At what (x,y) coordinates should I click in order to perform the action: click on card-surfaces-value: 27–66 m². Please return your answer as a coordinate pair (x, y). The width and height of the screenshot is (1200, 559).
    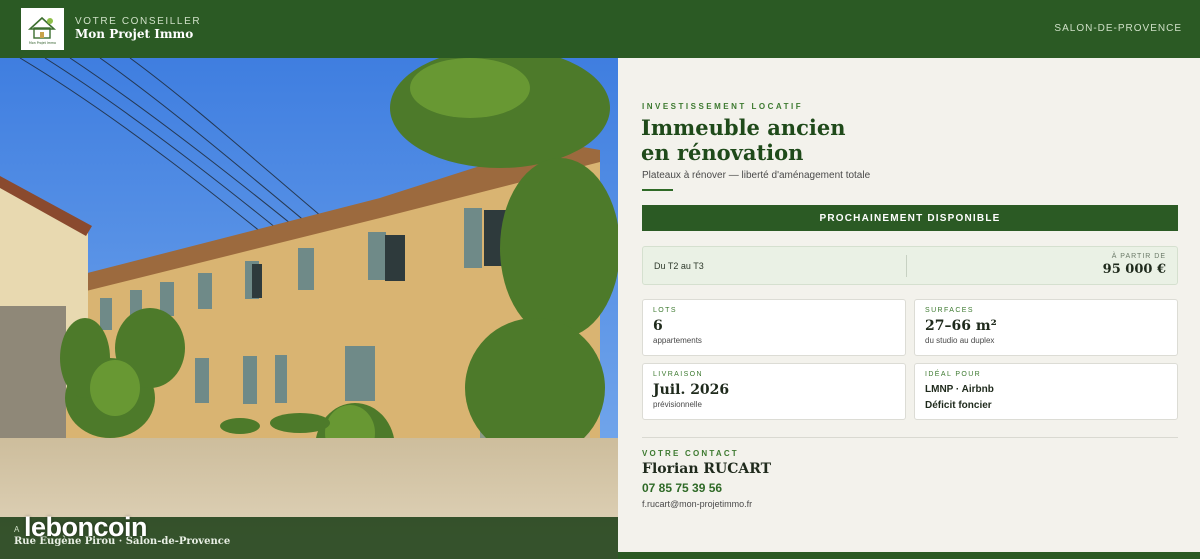
    Looking at the image, I should click on (961, 326).